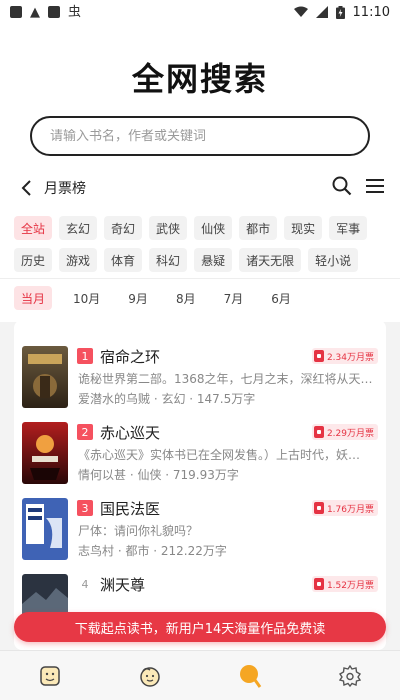 The image size is (400, 700). Describe the element at coordinates (200, 12) in the screenshot. I see `status-bar: ▲ 虫 11:10` at that location.